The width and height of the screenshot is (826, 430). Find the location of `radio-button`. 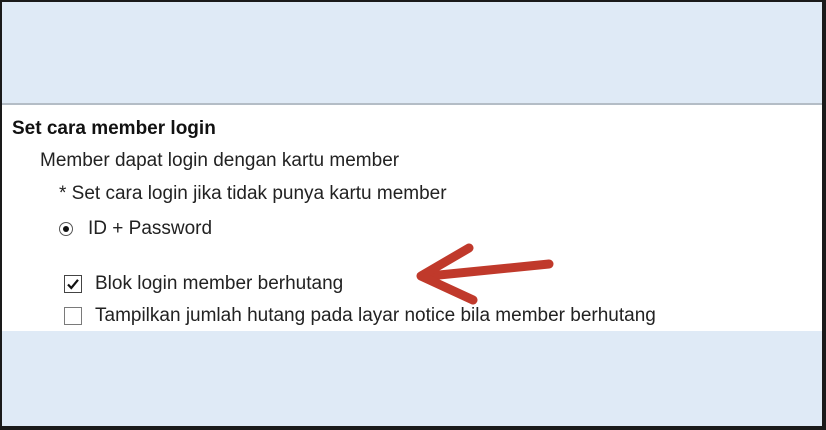

radio-button is located at coordinates (66, 229).